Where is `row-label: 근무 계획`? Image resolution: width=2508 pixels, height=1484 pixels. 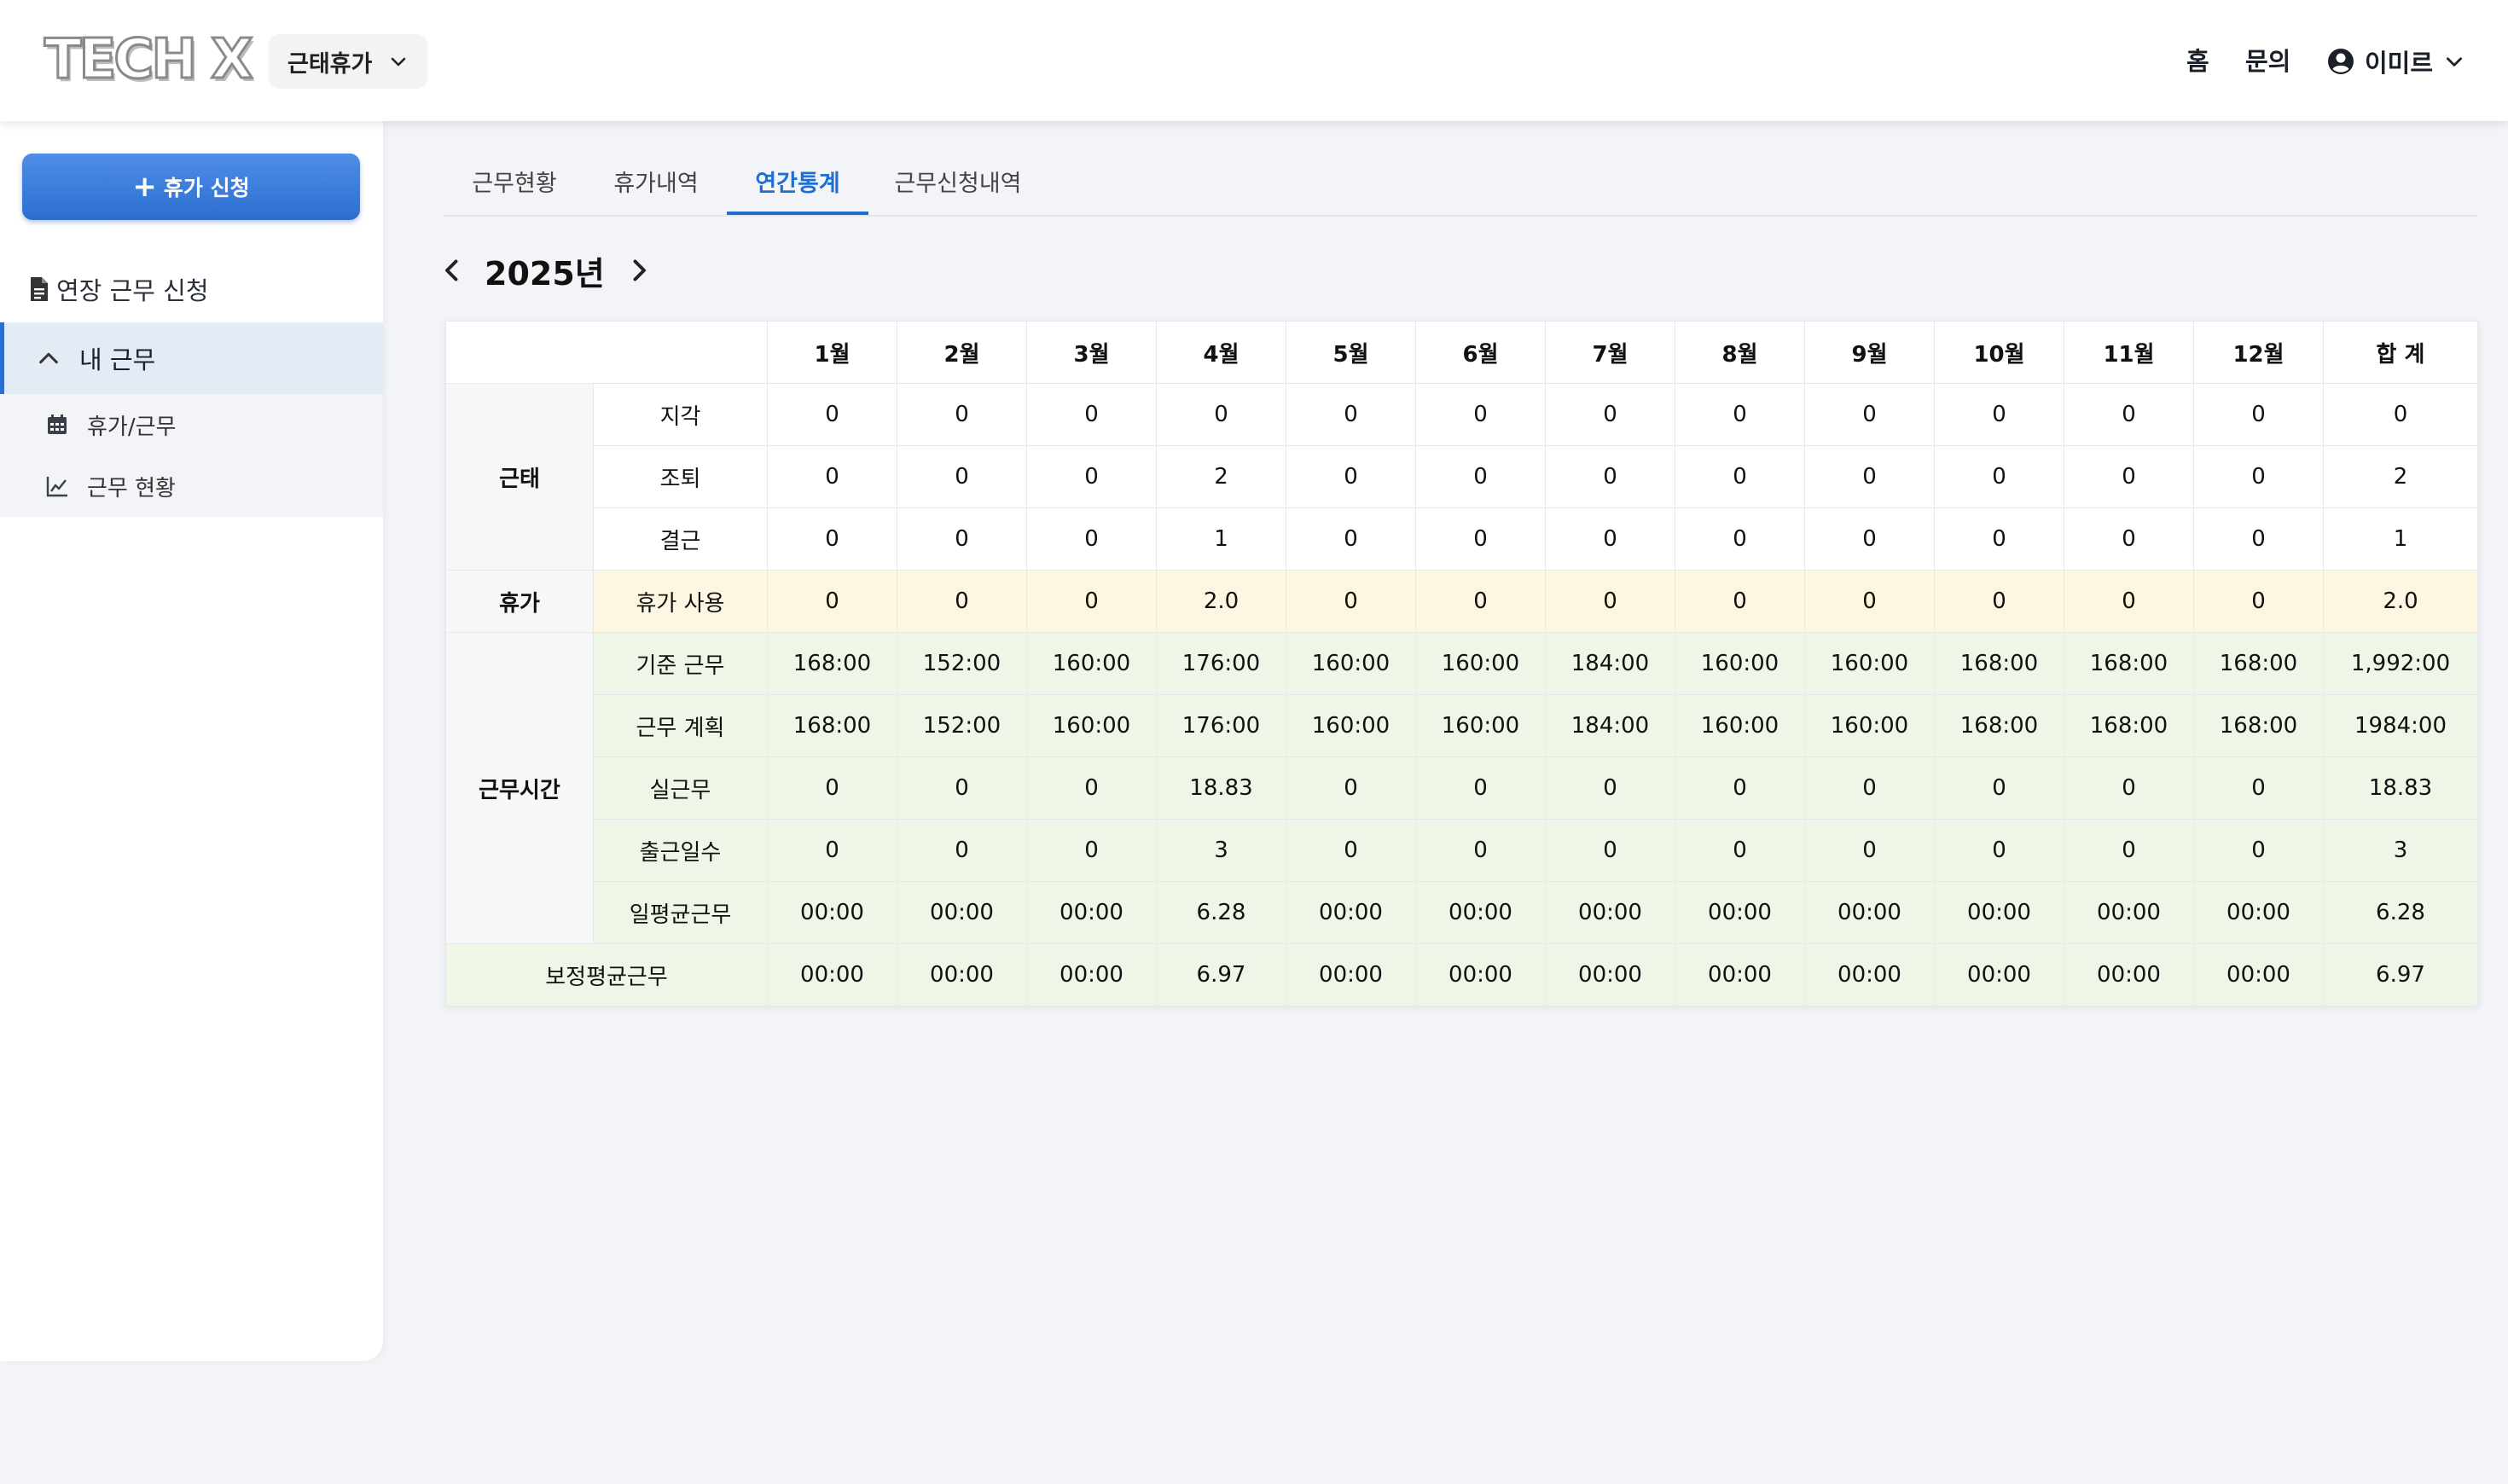 row-label: 근무 계획 is located at coordinates (680, 725).